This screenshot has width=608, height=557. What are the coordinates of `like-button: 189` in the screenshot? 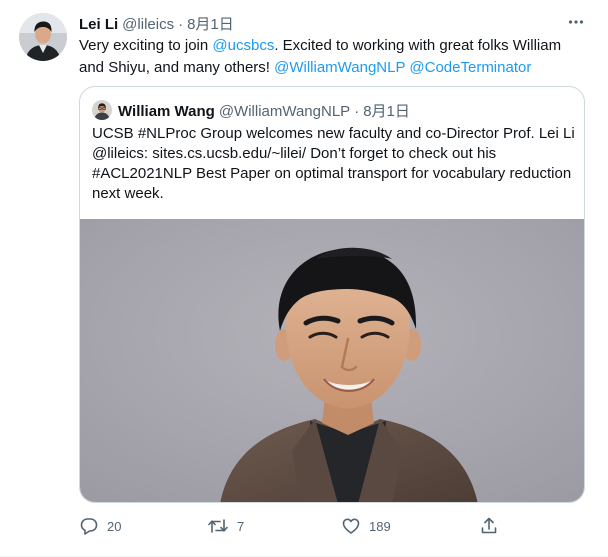 It's located at (410, 526).